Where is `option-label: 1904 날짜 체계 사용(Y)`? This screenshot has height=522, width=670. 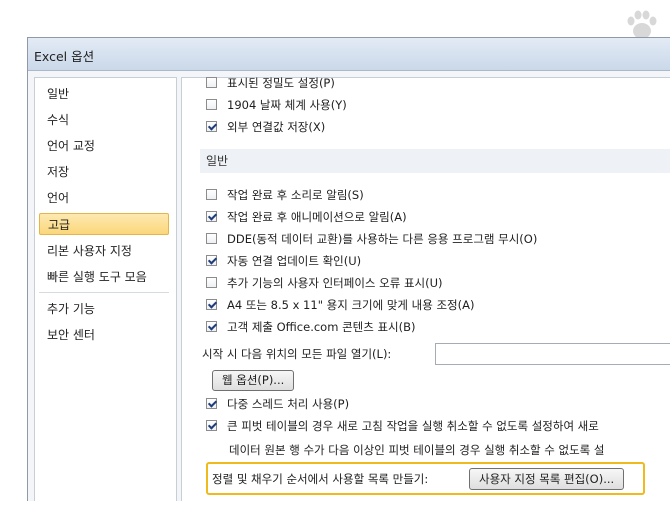
option-label: 1904 날짜 체계 사용(Y) is located at coordinates (287, 105).